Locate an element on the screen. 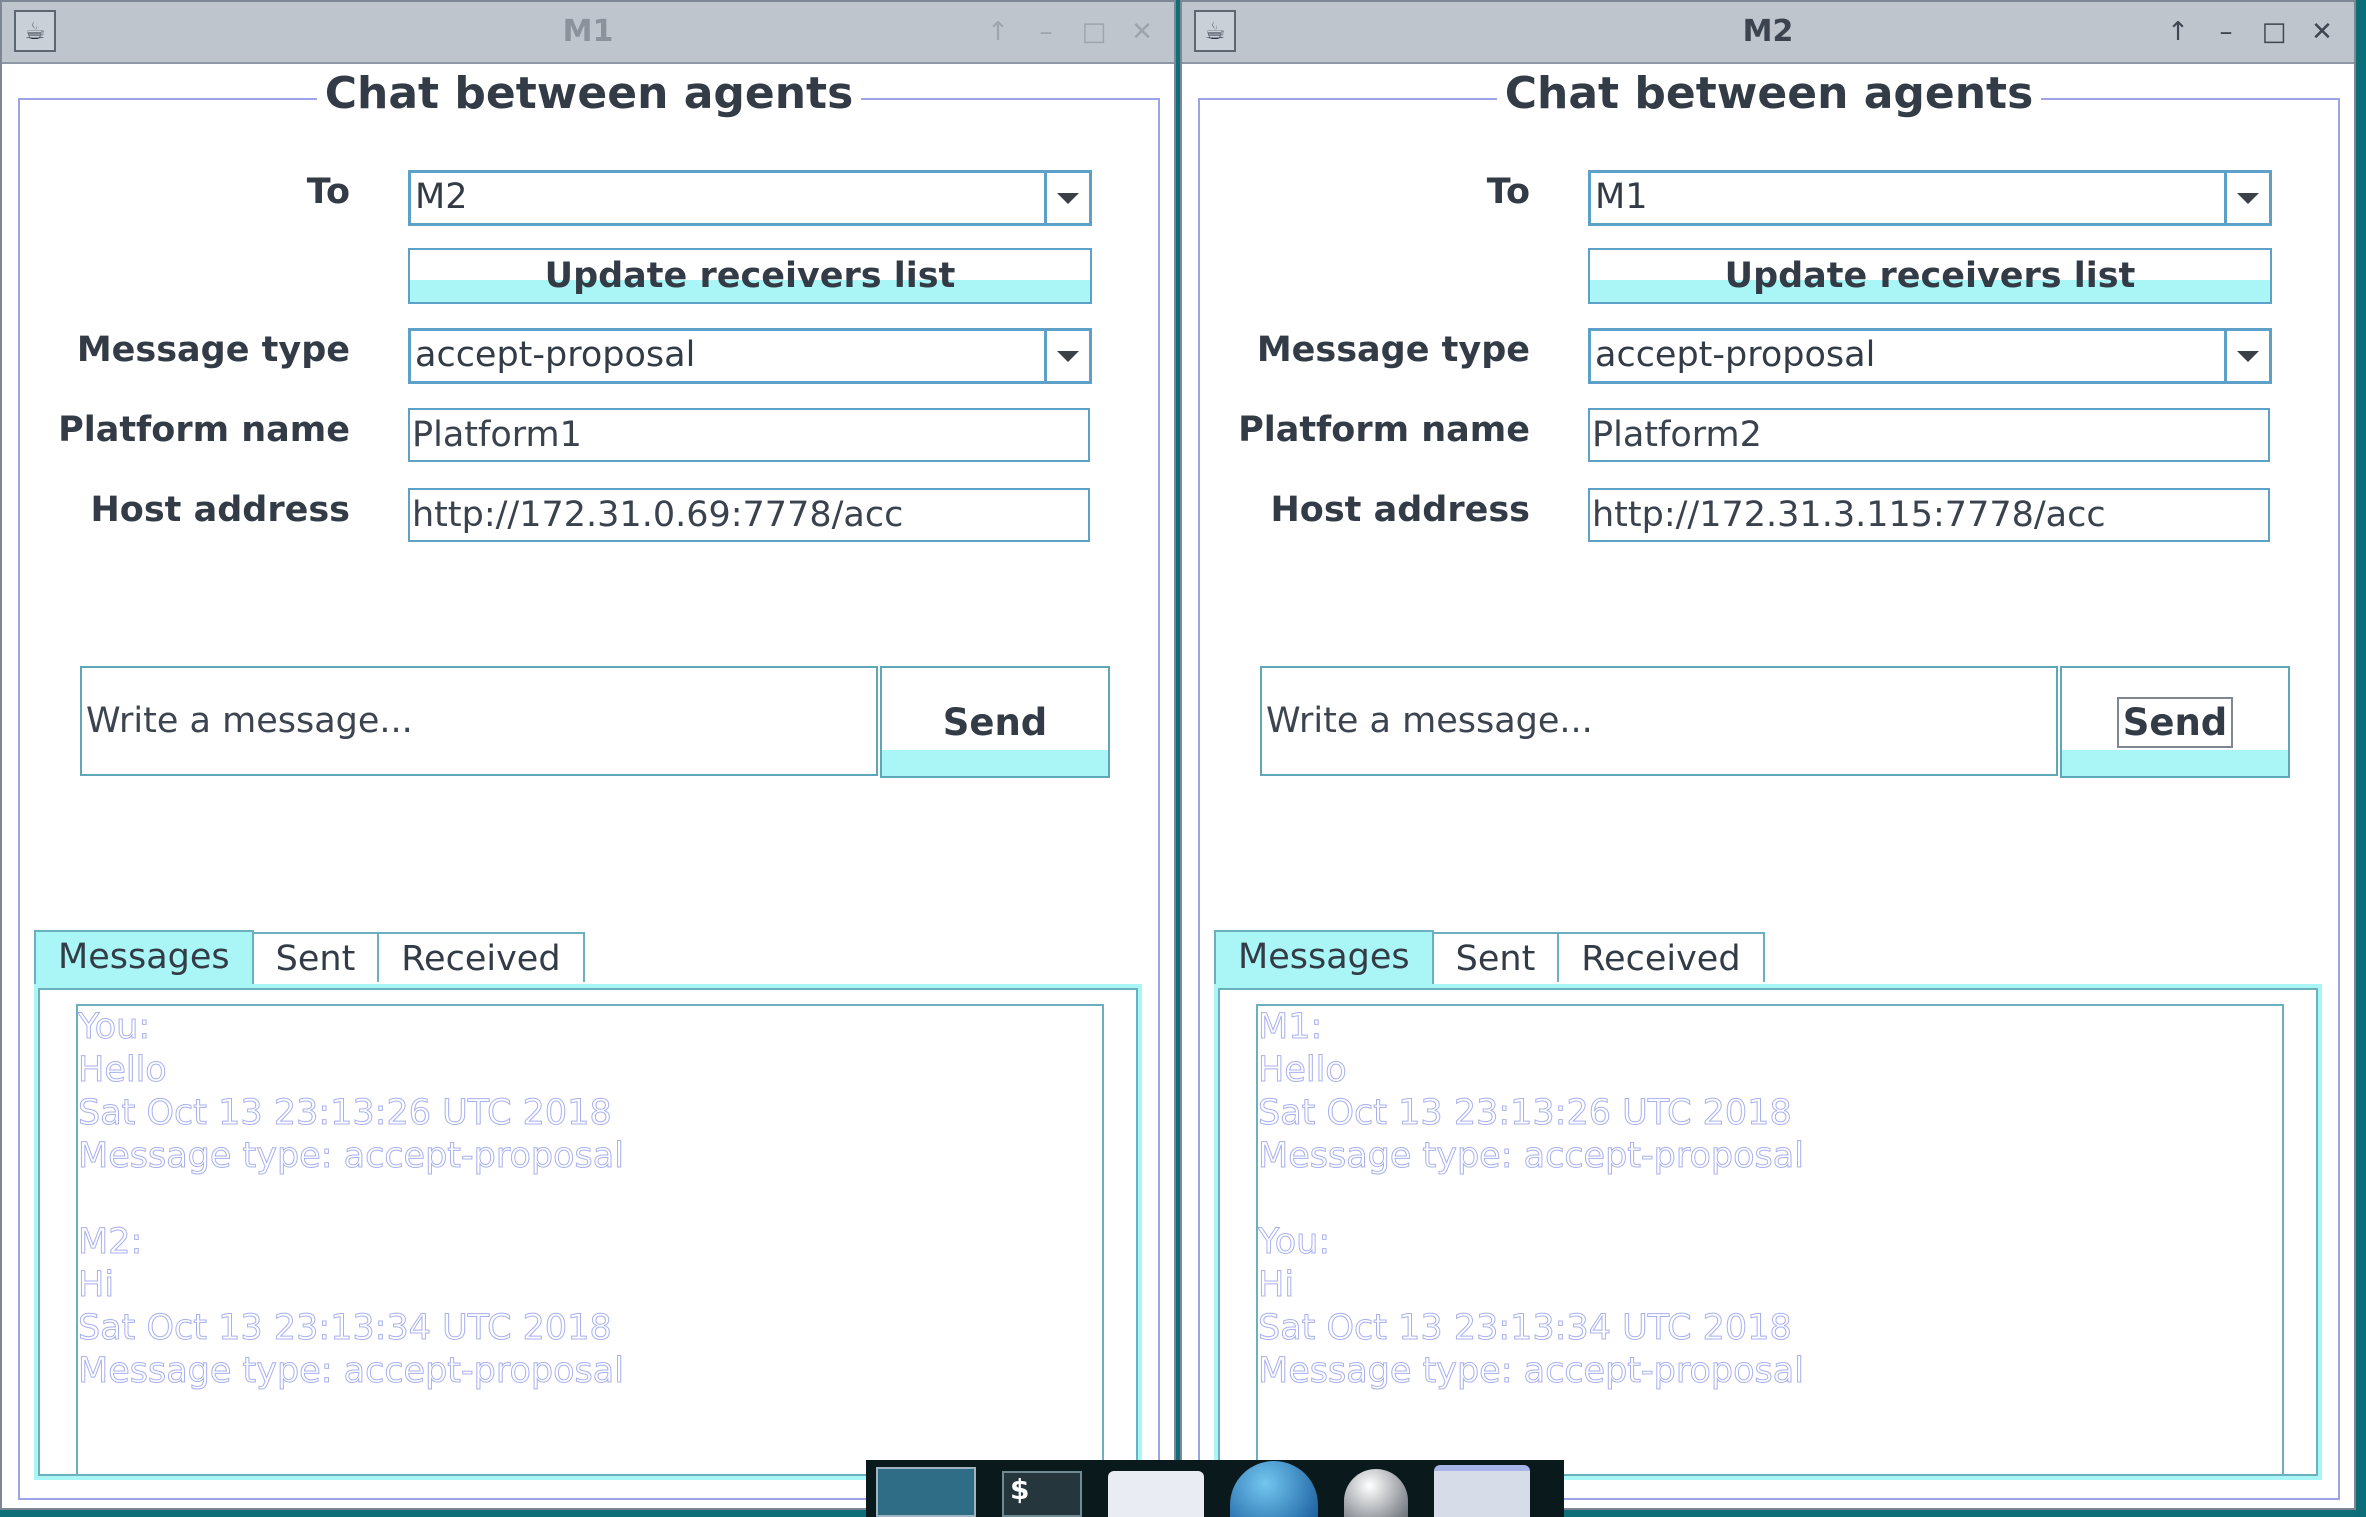  terminal-icon: $ is located at coordinates (1042, 1494).